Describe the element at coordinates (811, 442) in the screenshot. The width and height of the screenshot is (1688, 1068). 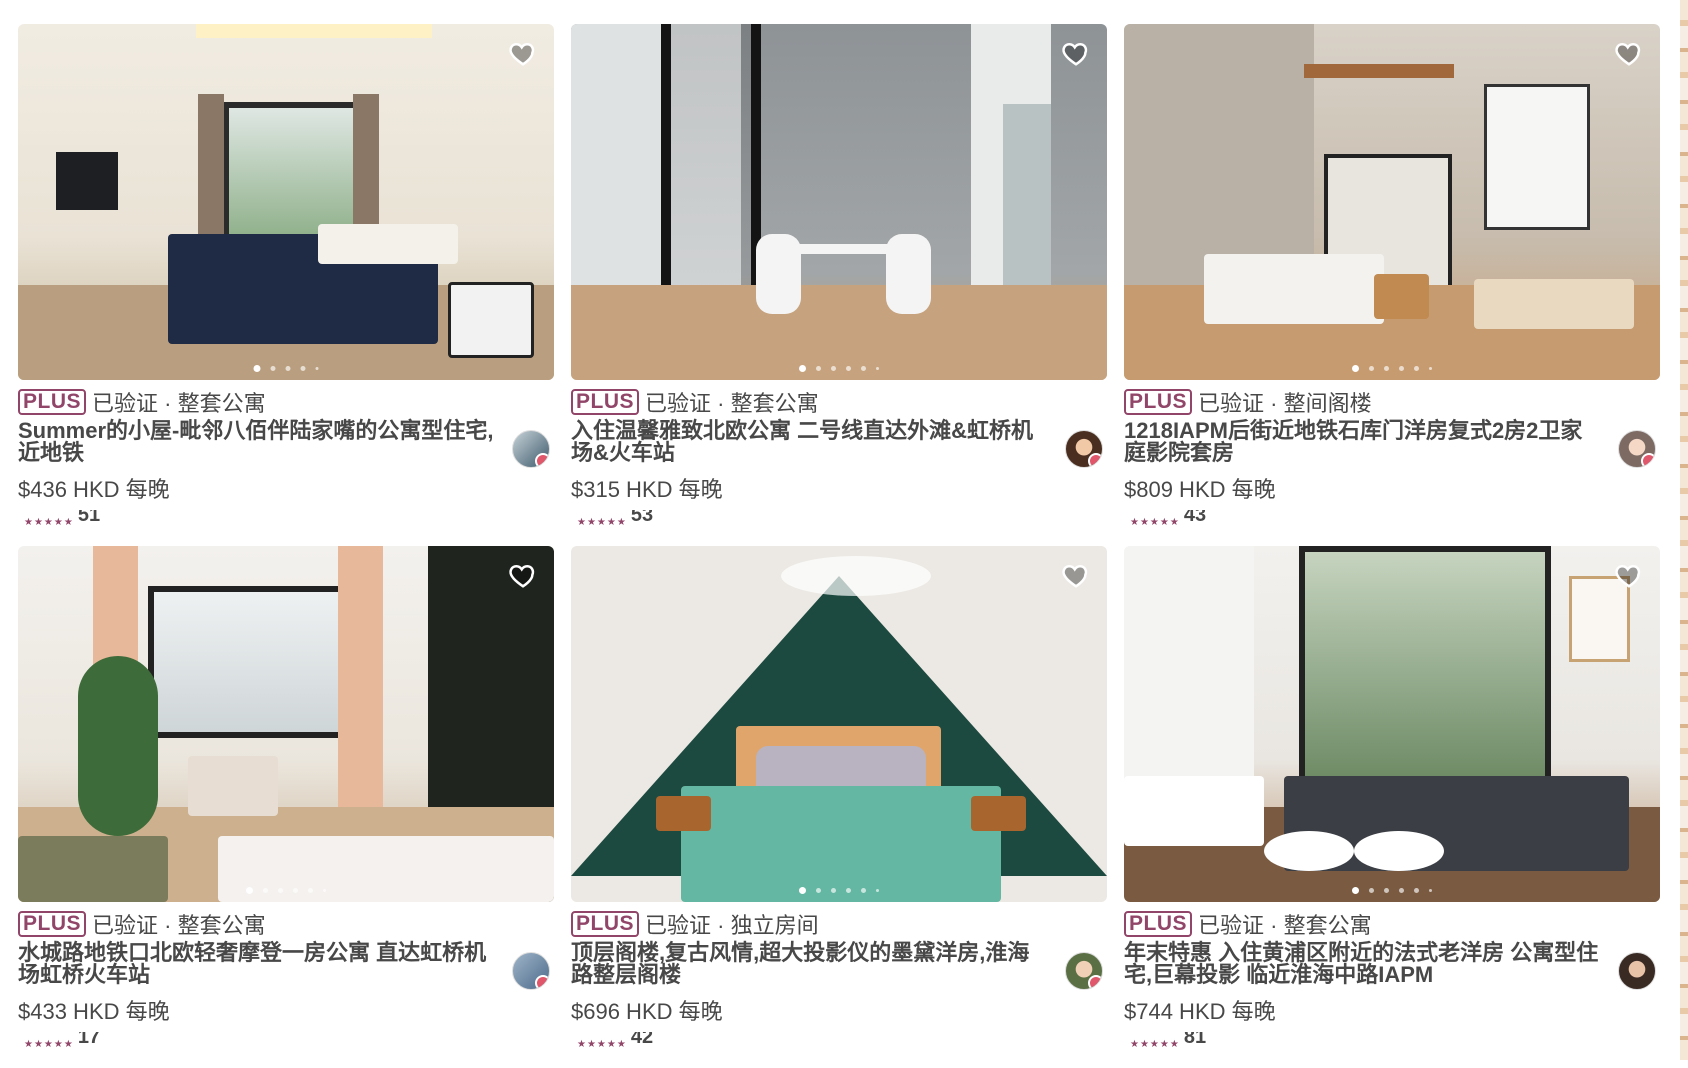
I see `listing-title: 入住温馨雅致北欧公寓 二号线直达外滩&虹桥机场&火车站` at that location.